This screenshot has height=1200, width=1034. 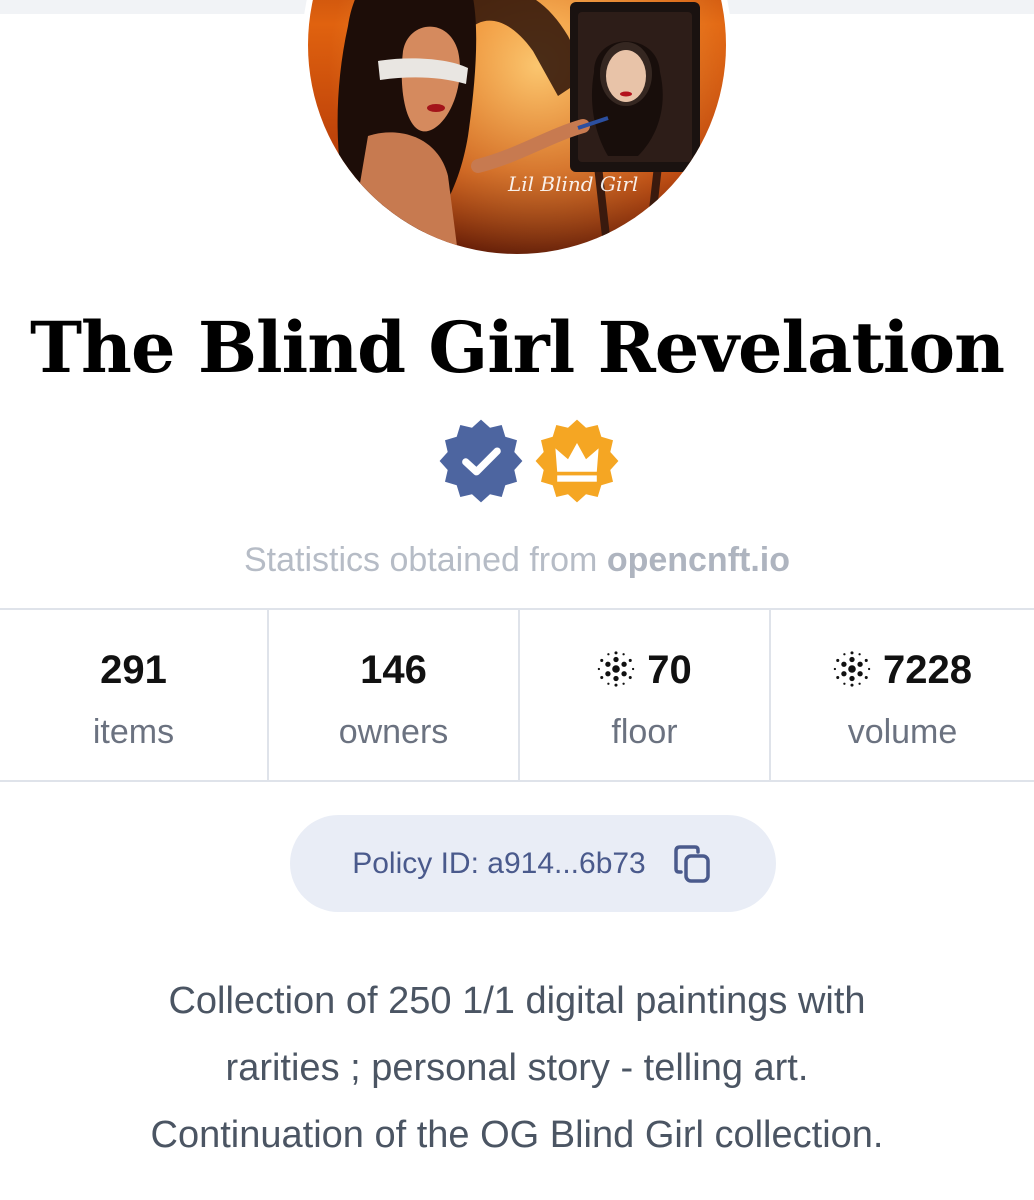 I want to click on stat-volume: 7228 volume, so click(x=901, y=695).